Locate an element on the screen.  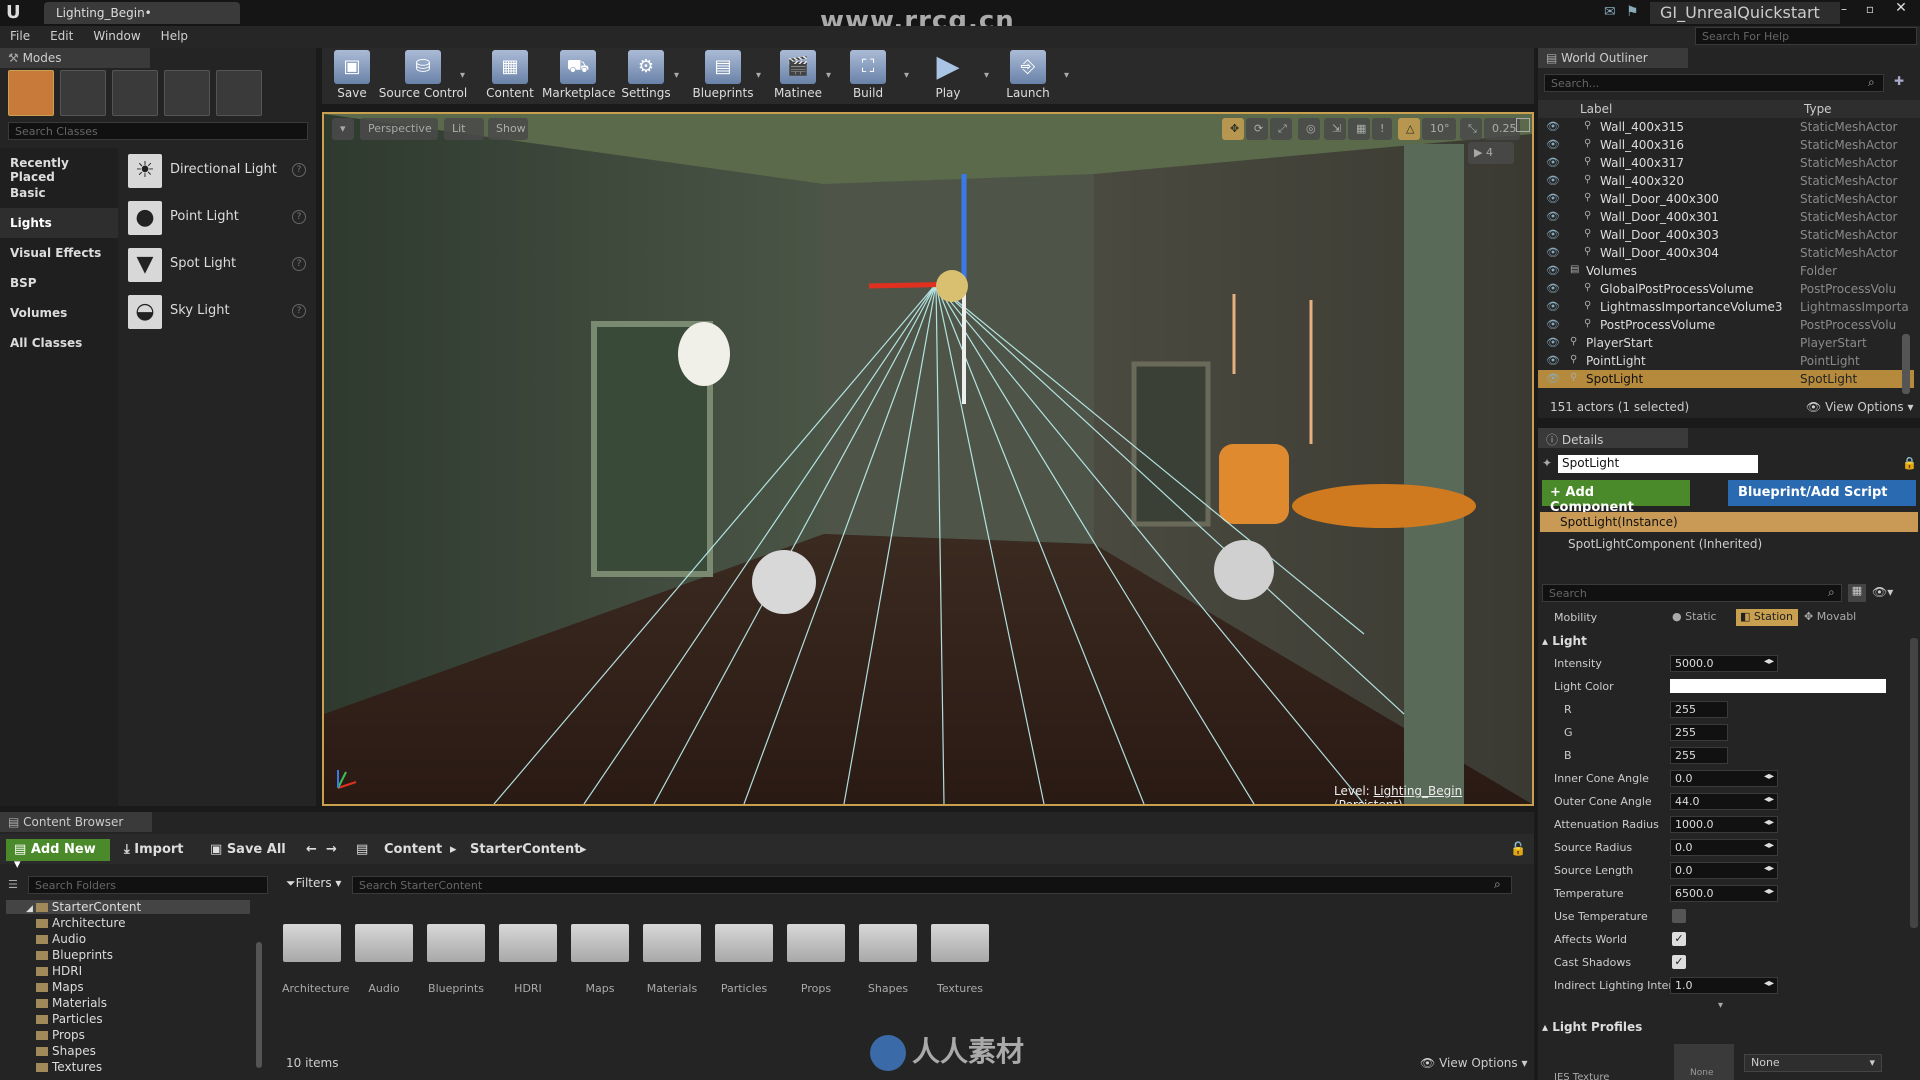
tree-folder: Shapes is located at coordinates (66, 1051).